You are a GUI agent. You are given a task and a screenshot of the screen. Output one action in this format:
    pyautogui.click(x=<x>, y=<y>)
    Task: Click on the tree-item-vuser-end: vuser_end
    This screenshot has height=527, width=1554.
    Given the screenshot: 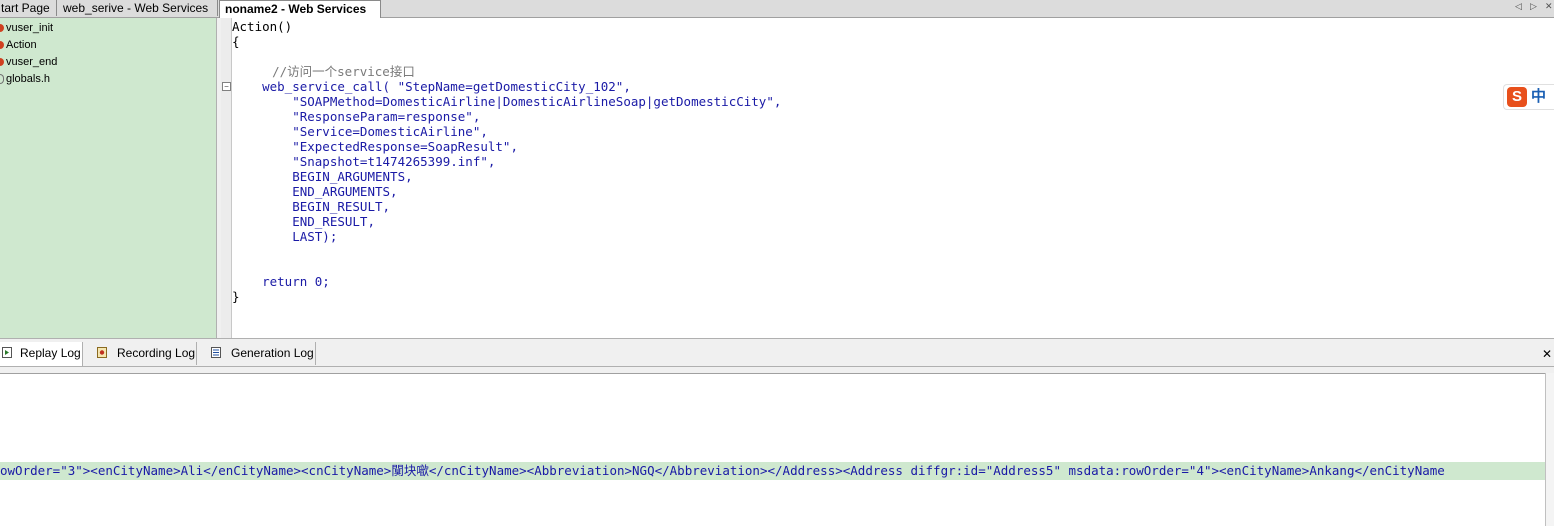 What is the action you would take?
    pyautogui.click(x=28, y=62)
    